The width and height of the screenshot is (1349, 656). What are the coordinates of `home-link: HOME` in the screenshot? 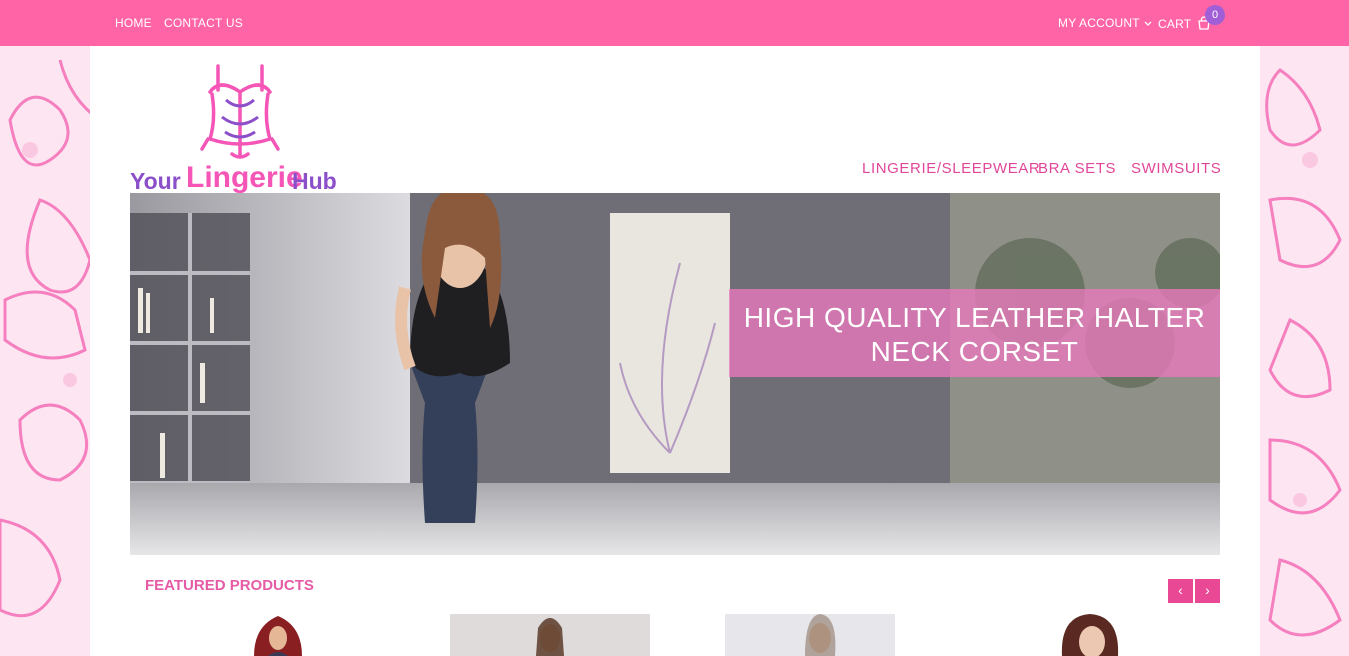 It's located at (133, 23).